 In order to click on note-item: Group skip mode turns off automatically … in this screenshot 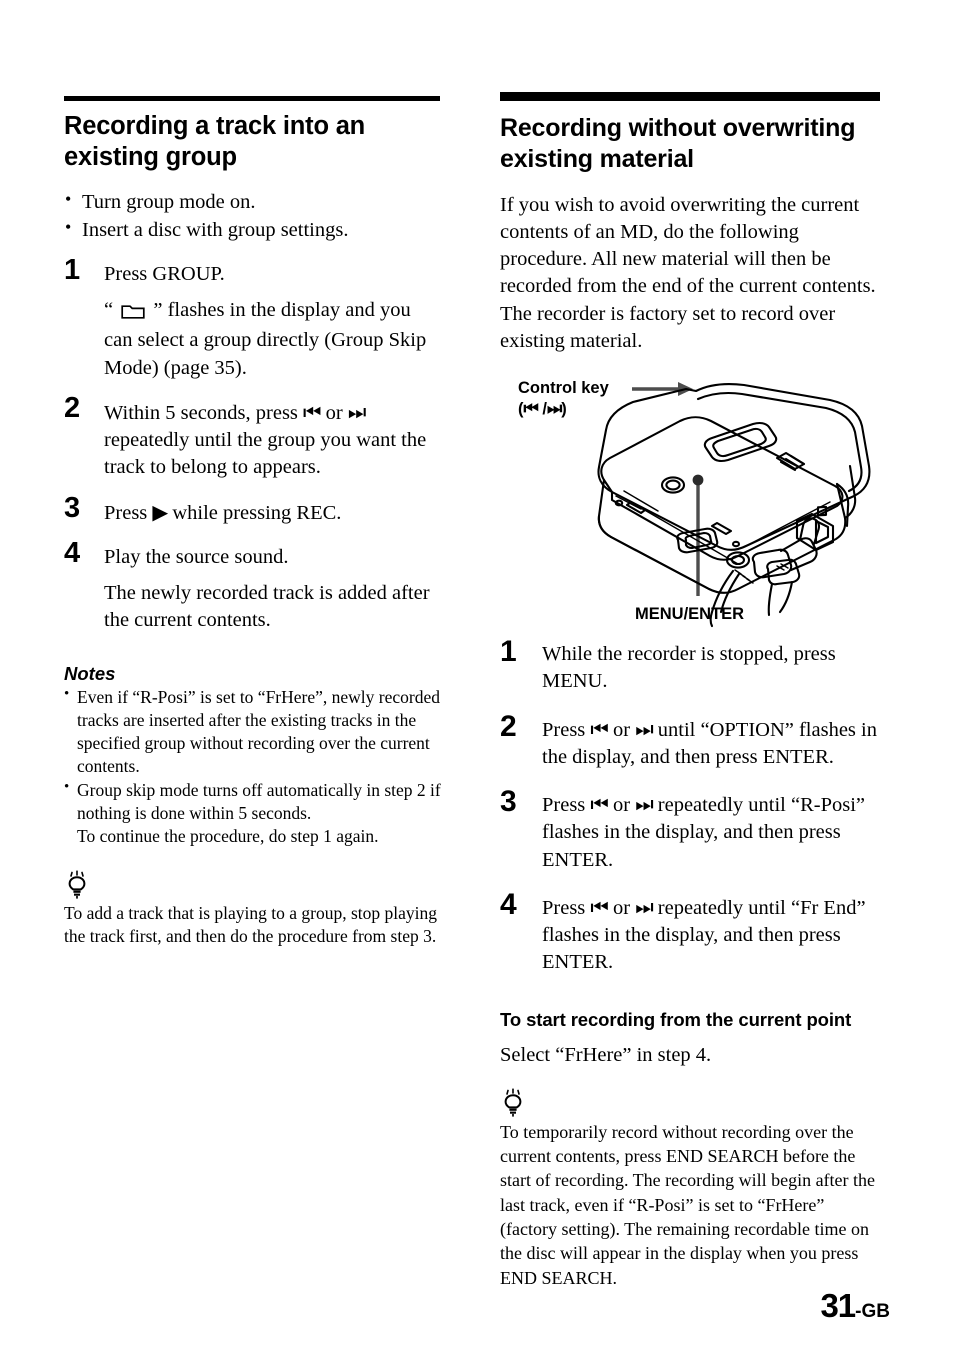, I will do `click(253, 813)`.